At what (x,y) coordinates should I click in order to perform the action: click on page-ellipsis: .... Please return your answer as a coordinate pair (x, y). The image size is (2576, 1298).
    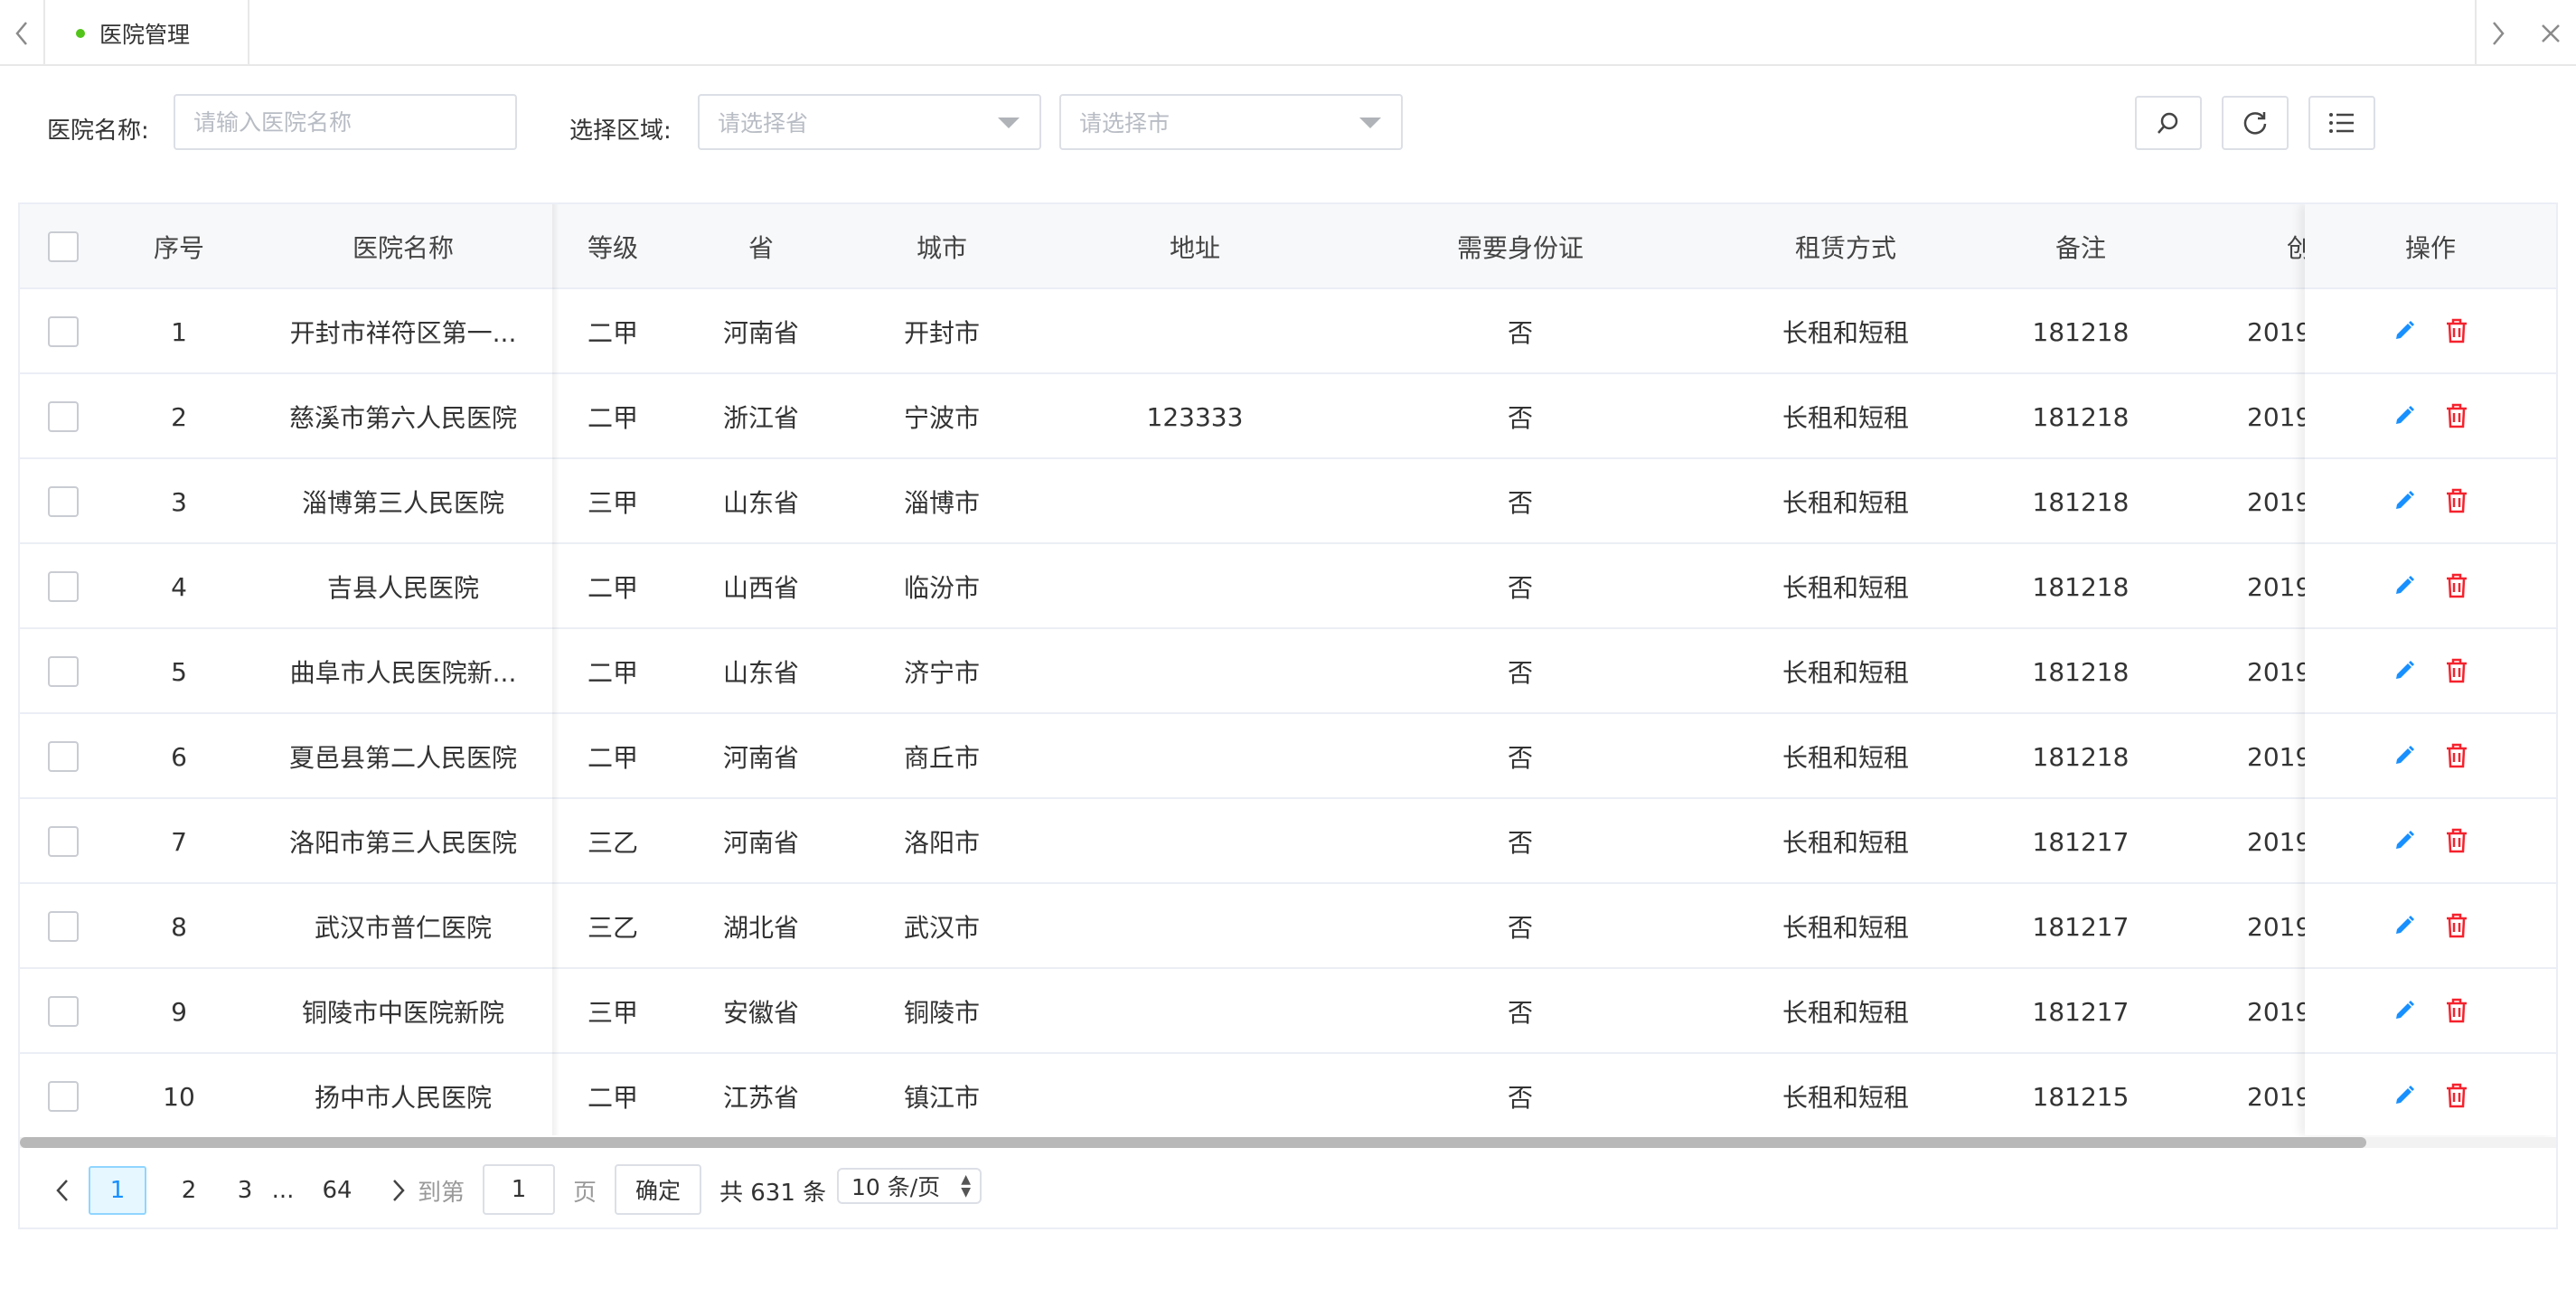
    Looking at the image, I should click on (283, 1190).